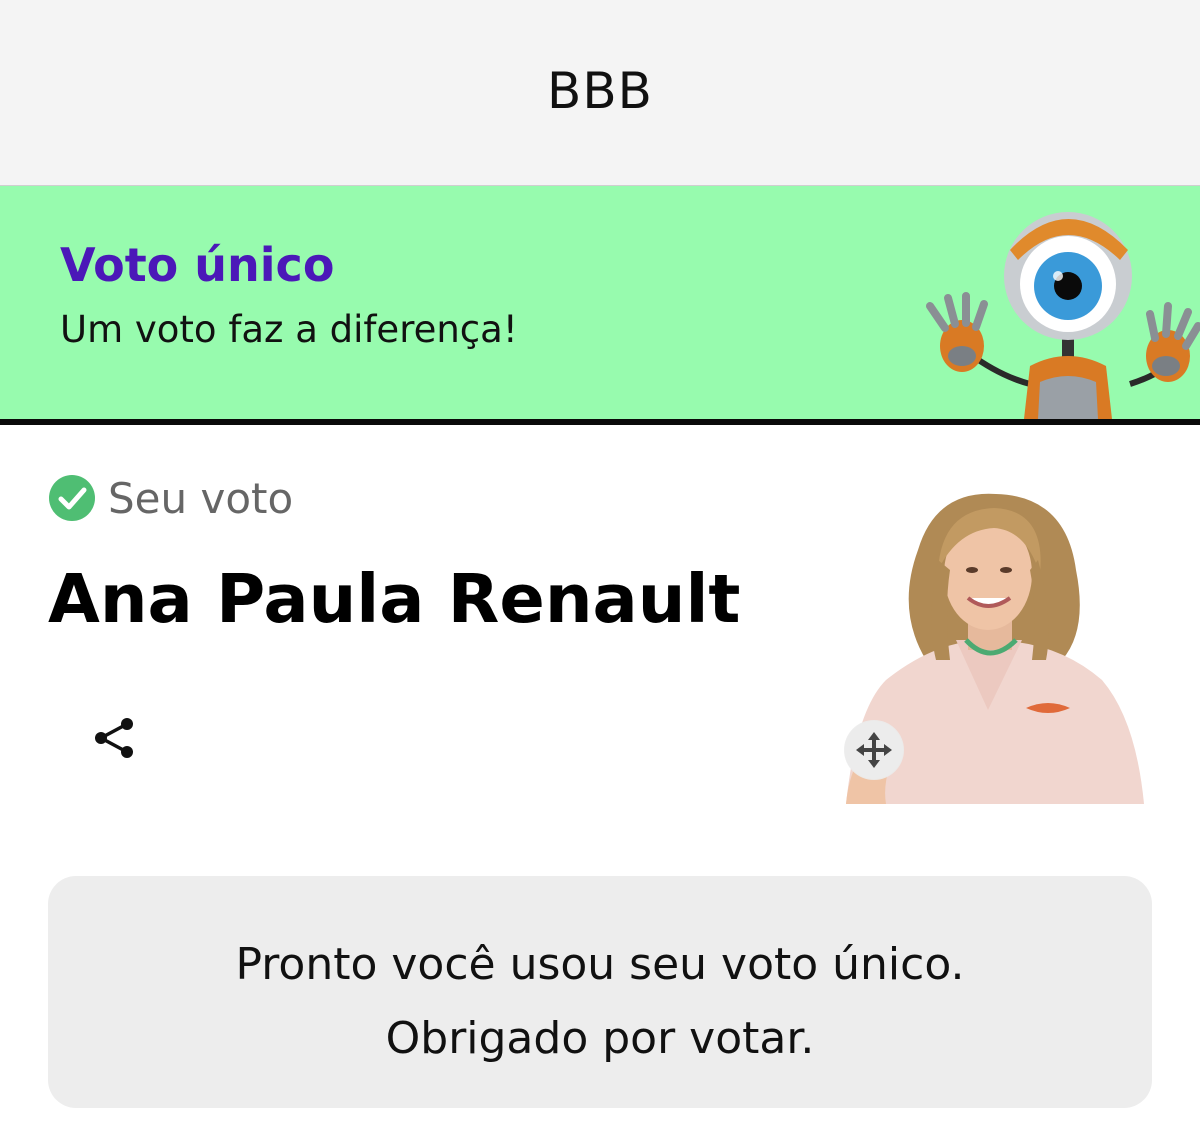  I want to click on page-title: BBB, so click(600, 91).